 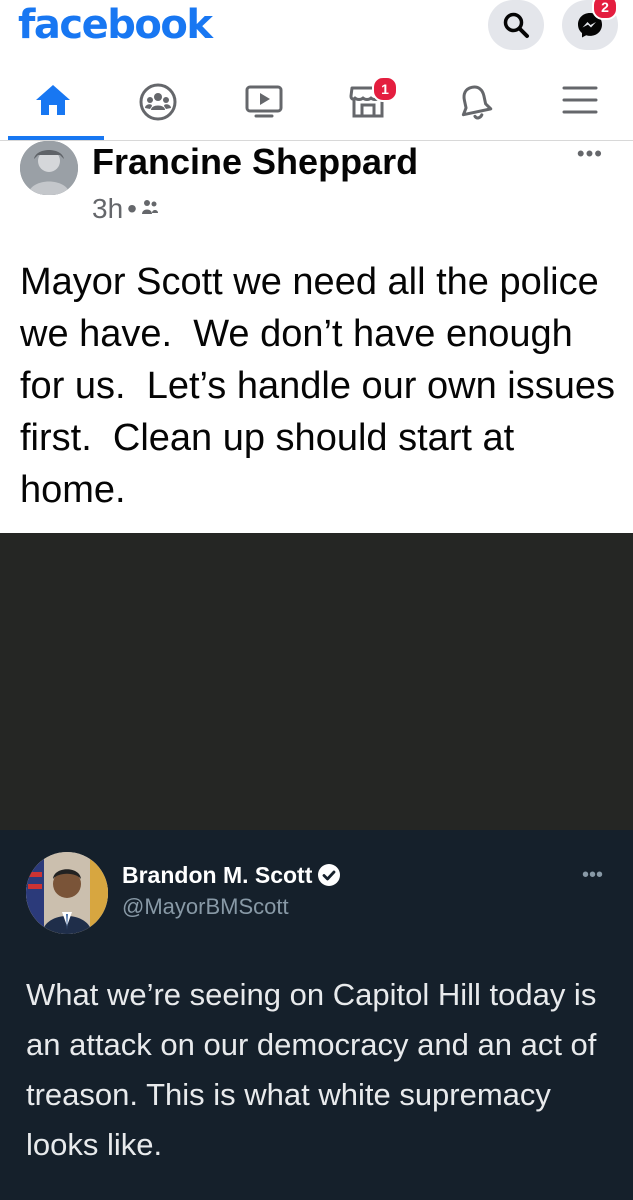 I want to click on tab-home, so click(x=53, y=101).